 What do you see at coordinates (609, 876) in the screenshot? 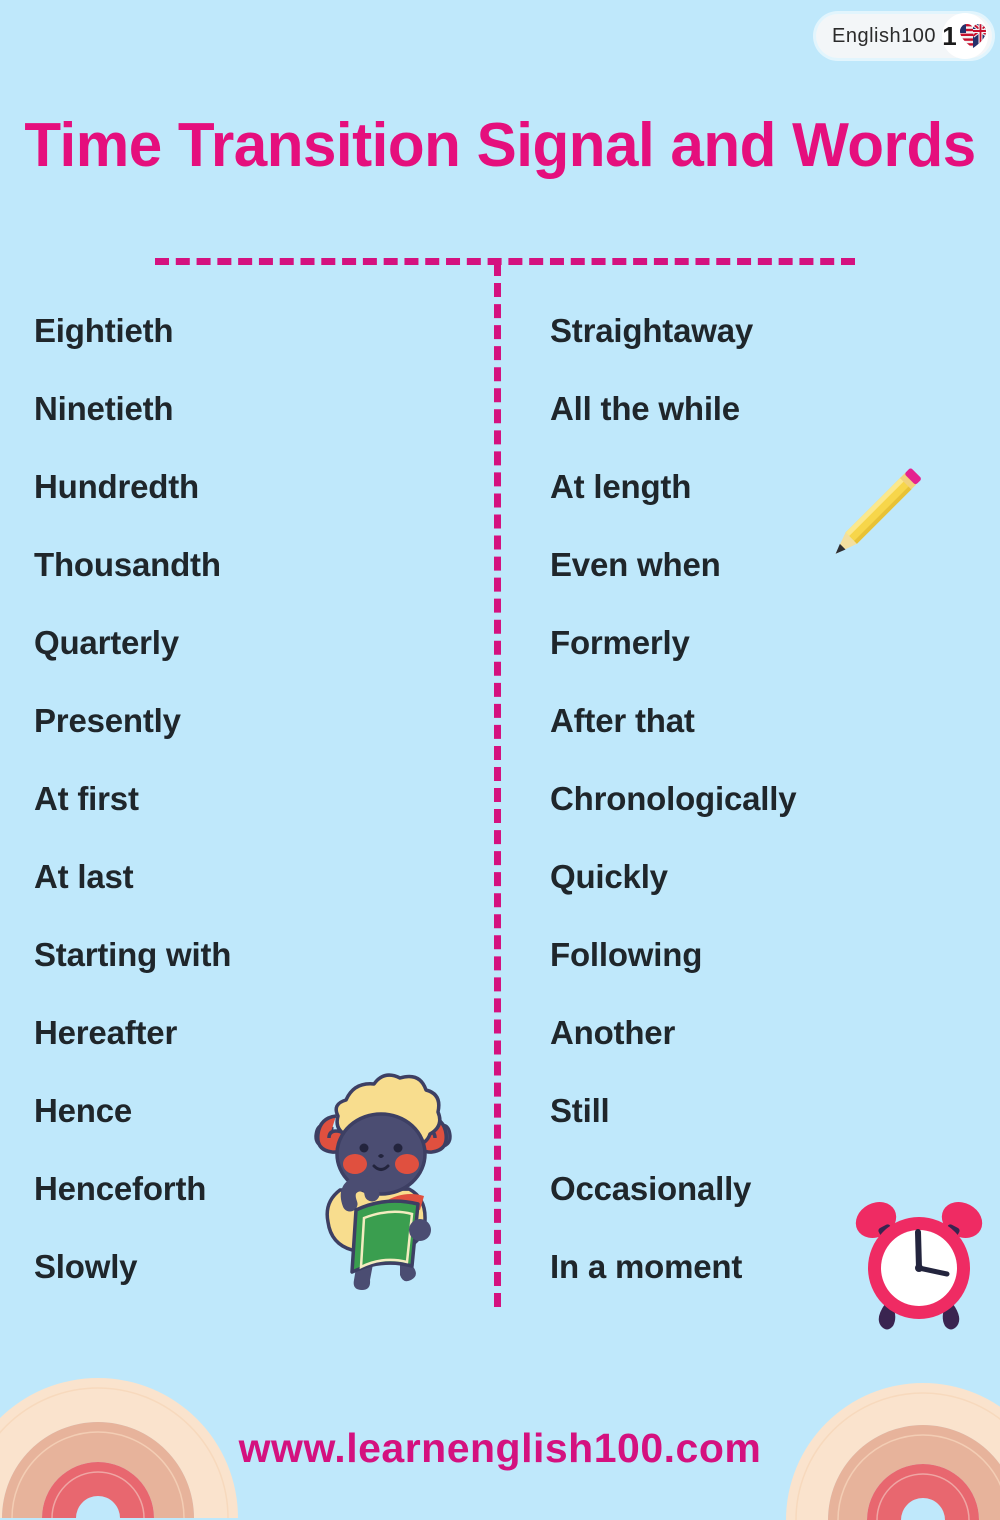
I see `list-item: Quickly` at bounding box center [609, 876].